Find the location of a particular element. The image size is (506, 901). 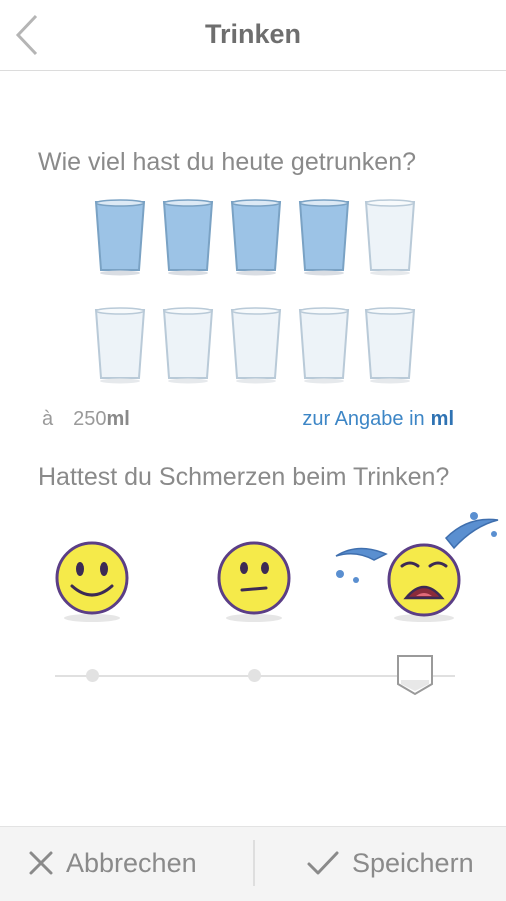

unit-amount: 250 is located at coordinates (90, 419).